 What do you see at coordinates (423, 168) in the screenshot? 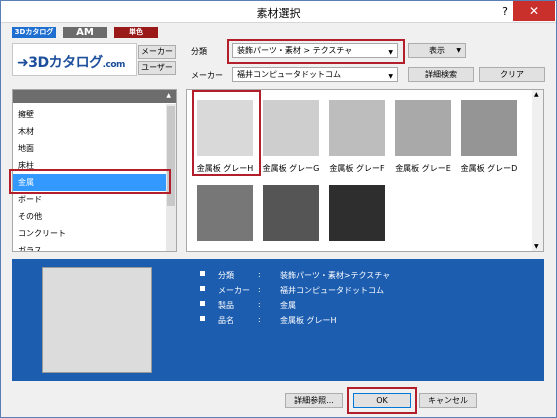
I see `material-label: 金属板 グレーE` at bounding box center [423, 168].